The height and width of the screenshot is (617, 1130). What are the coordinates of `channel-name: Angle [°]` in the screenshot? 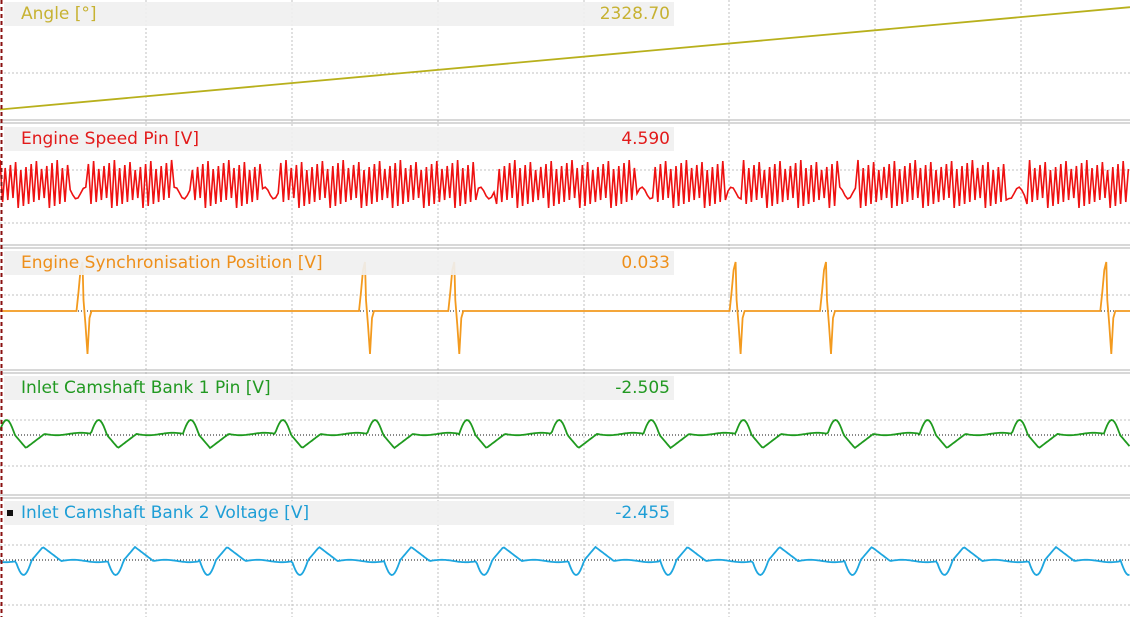 It's located at (59, 14).